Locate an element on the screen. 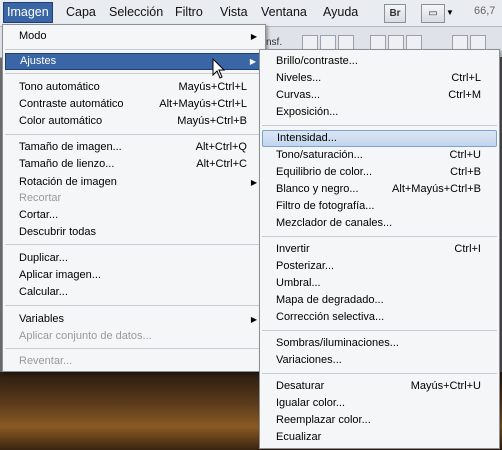  menu-item-tono-saturacion: Tono/saturación... Ctrl+U is located at coordinates (379, 155).